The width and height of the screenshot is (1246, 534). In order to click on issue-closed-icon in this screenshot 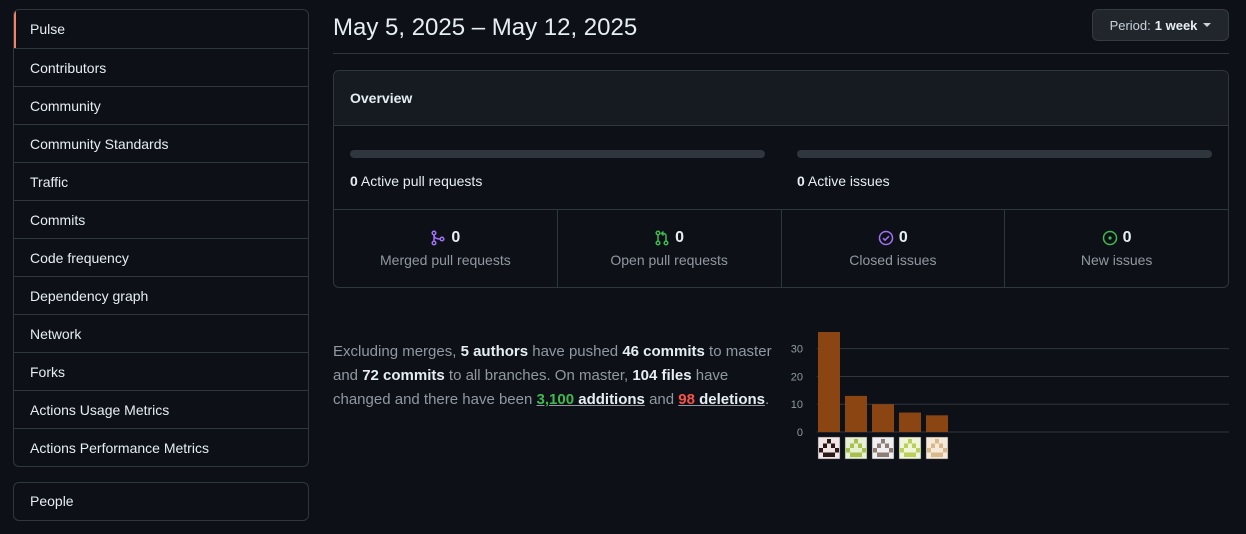, I will do `click(886, 238)`.